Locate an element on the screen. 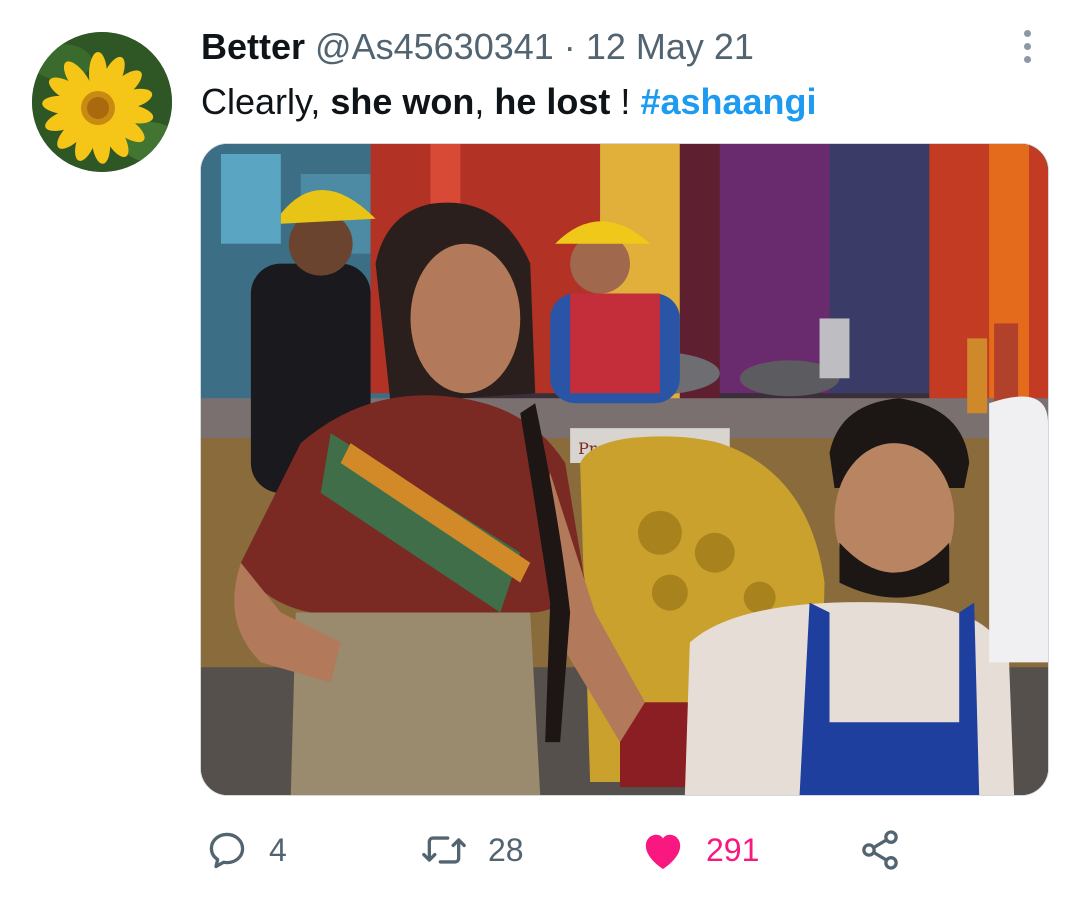 This screenshot has height=897, width=1080. retweet-icon is located at coordinates (444, 850).